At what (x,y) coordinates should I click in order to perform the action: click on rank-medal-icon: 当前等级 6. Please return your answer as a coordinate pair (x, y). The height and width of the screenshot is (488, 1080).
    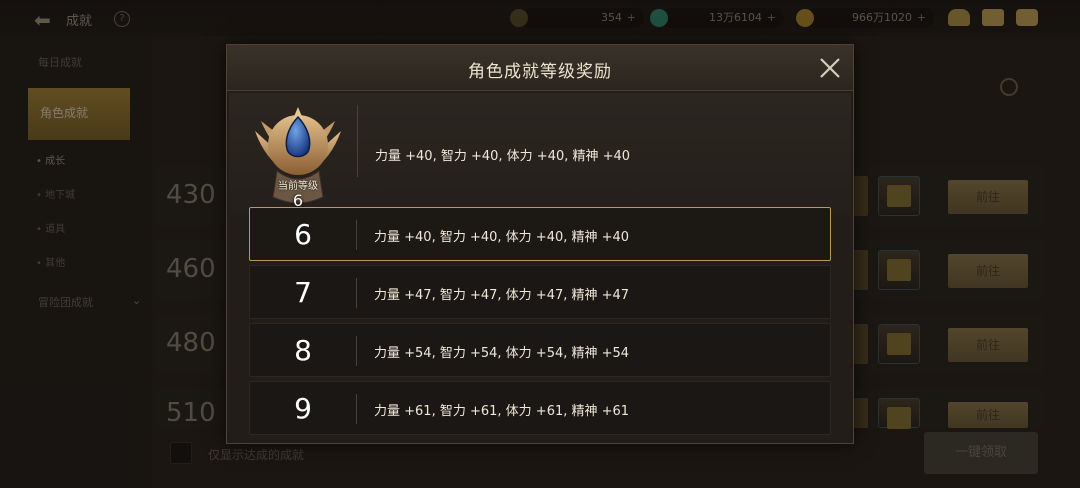
    Looking at the image, I should click on (298, 155).